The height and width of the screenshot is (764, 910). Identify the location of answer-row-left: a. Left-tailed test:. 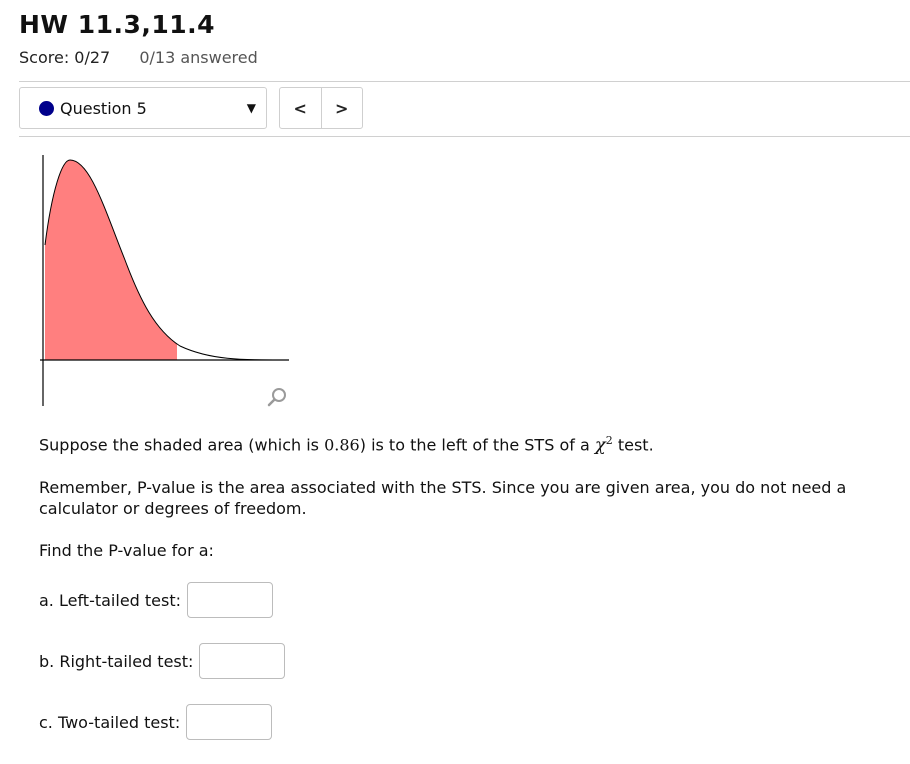
(156, 600).